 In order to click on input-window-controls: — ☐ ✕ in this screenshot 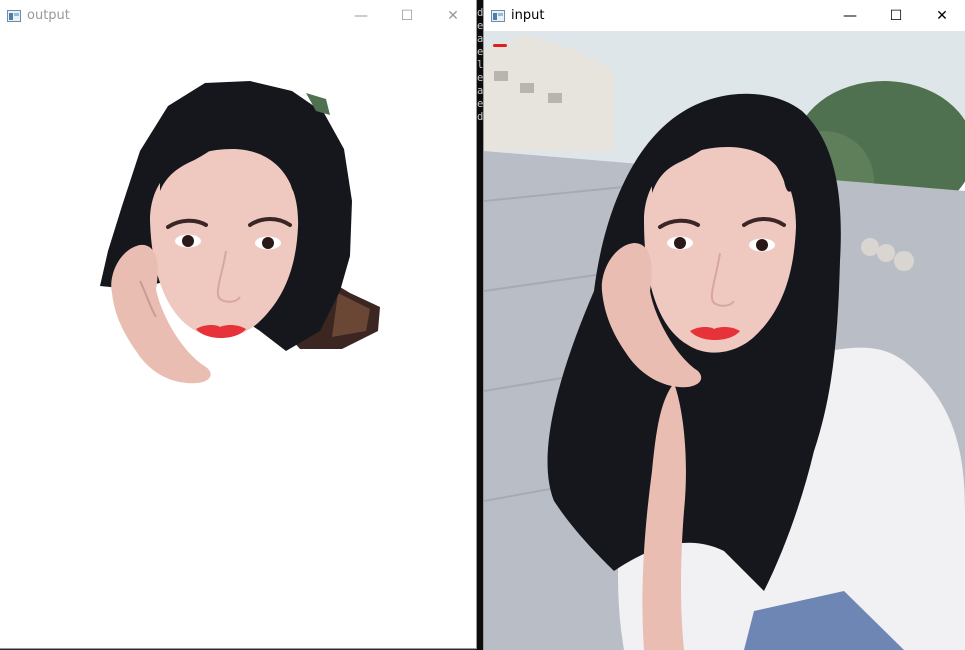, I will do `click(896, 15)`.